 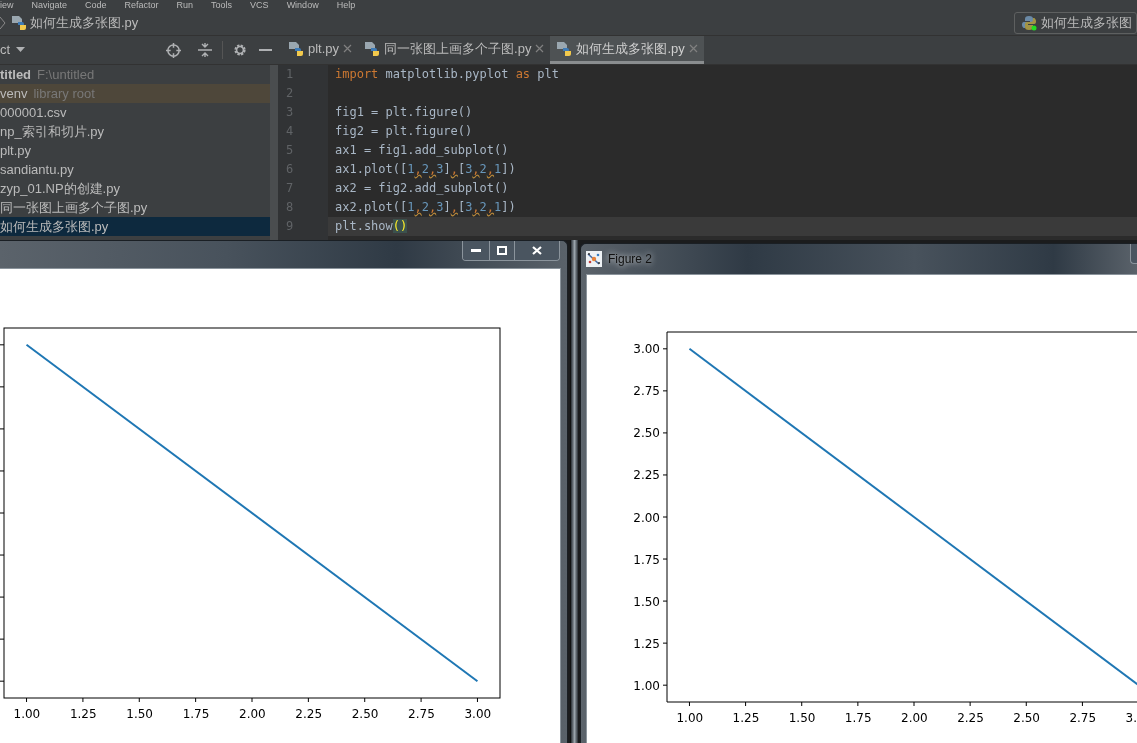 What do you see at coordinates (627, 50) in the screenshot?
I see `editor-tab: 如何生成多张图.py` at bounding box center [627, 50].